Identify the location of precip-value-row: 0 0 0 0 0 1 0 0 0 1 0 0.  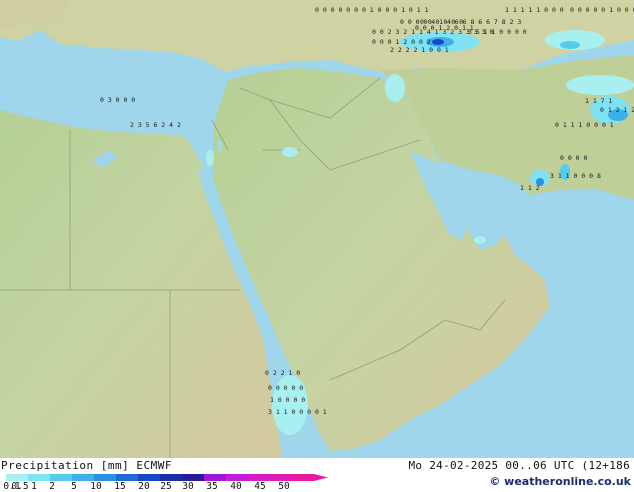
(602, 10).